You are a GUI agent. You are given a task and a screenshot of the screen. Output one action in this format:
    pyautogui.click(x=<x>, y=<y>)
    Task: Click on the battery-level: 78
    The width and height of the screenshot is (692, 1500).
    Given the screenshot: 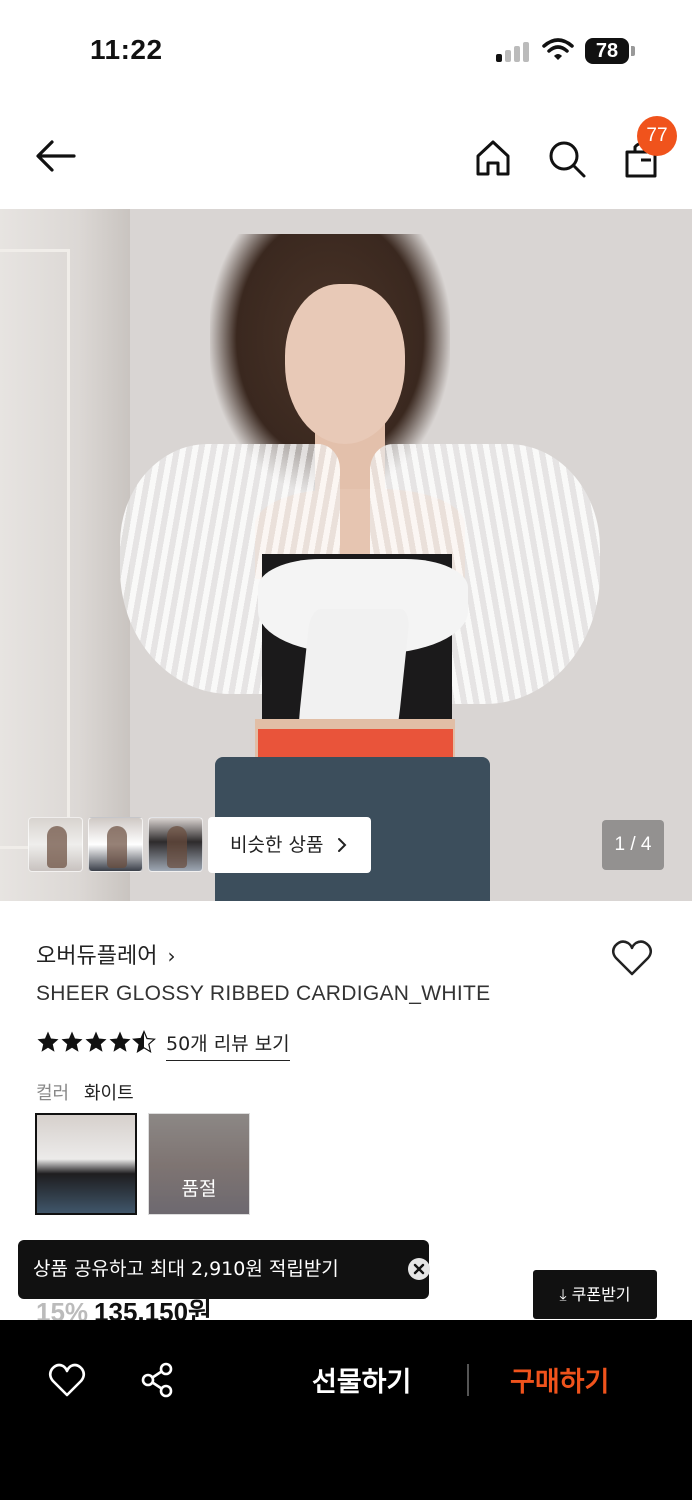 What is the action you would take?
    pyautogui.click(x=607, y=51)
    